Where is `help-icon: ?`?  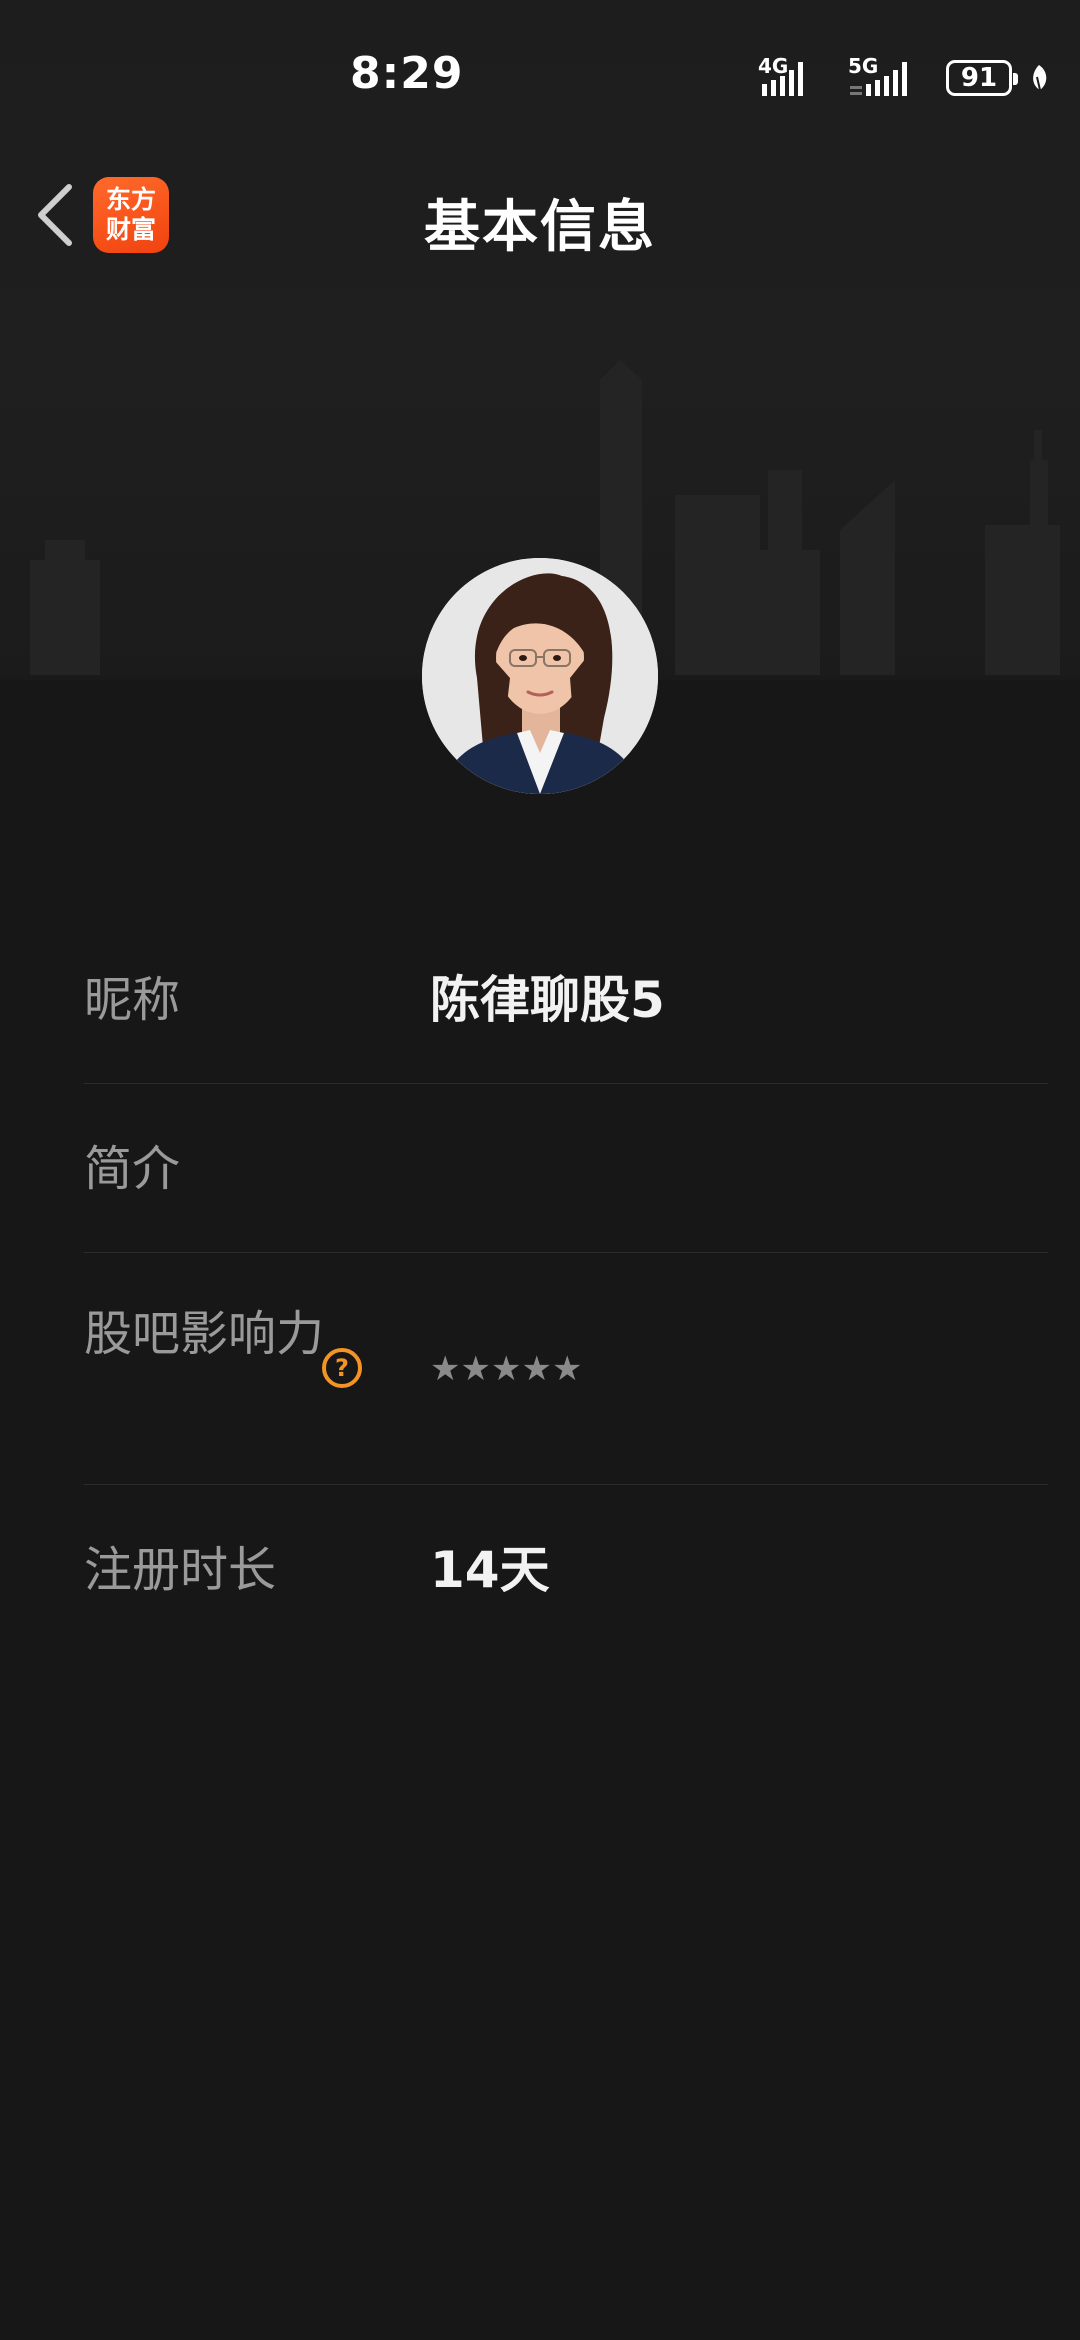
help-icon: ? is located at coordinates (342, 1368).